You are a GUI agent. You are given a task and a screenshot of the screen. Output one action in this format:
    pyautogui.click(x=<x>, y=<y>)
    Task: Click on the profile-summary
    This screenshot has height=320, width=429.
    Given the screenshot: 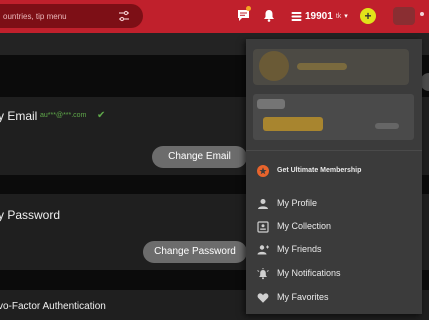 What is the action you would take?
    pyautogui.click(x=331, y=67)
    